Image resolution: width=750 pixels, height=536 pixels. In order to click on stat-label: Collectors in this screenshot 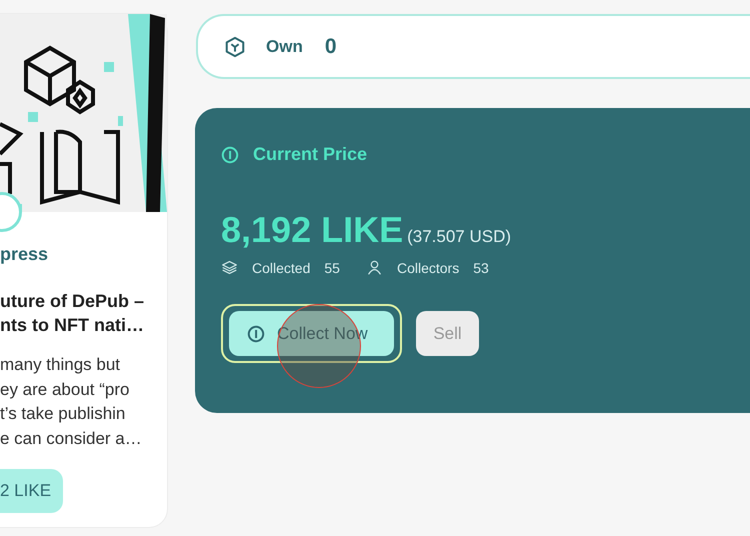, I will do `click(428, 268)`.